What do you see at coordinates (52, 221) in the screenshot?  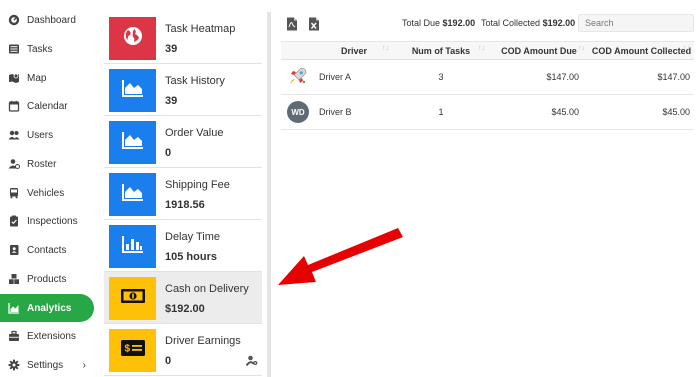 I see `sidebar-item-label: Inspections` at bounding box center [52, 221].